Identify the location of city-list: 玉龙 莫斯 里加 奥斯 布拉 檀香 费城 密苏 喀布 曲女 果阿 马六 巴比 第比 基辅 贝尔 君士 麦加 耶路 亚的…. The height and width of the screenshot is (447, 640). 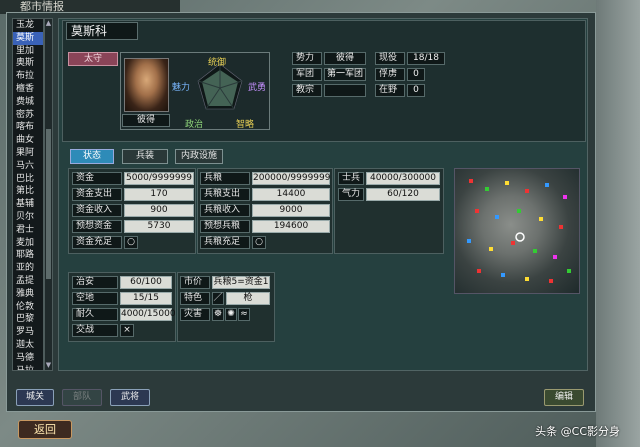
(28, 194).